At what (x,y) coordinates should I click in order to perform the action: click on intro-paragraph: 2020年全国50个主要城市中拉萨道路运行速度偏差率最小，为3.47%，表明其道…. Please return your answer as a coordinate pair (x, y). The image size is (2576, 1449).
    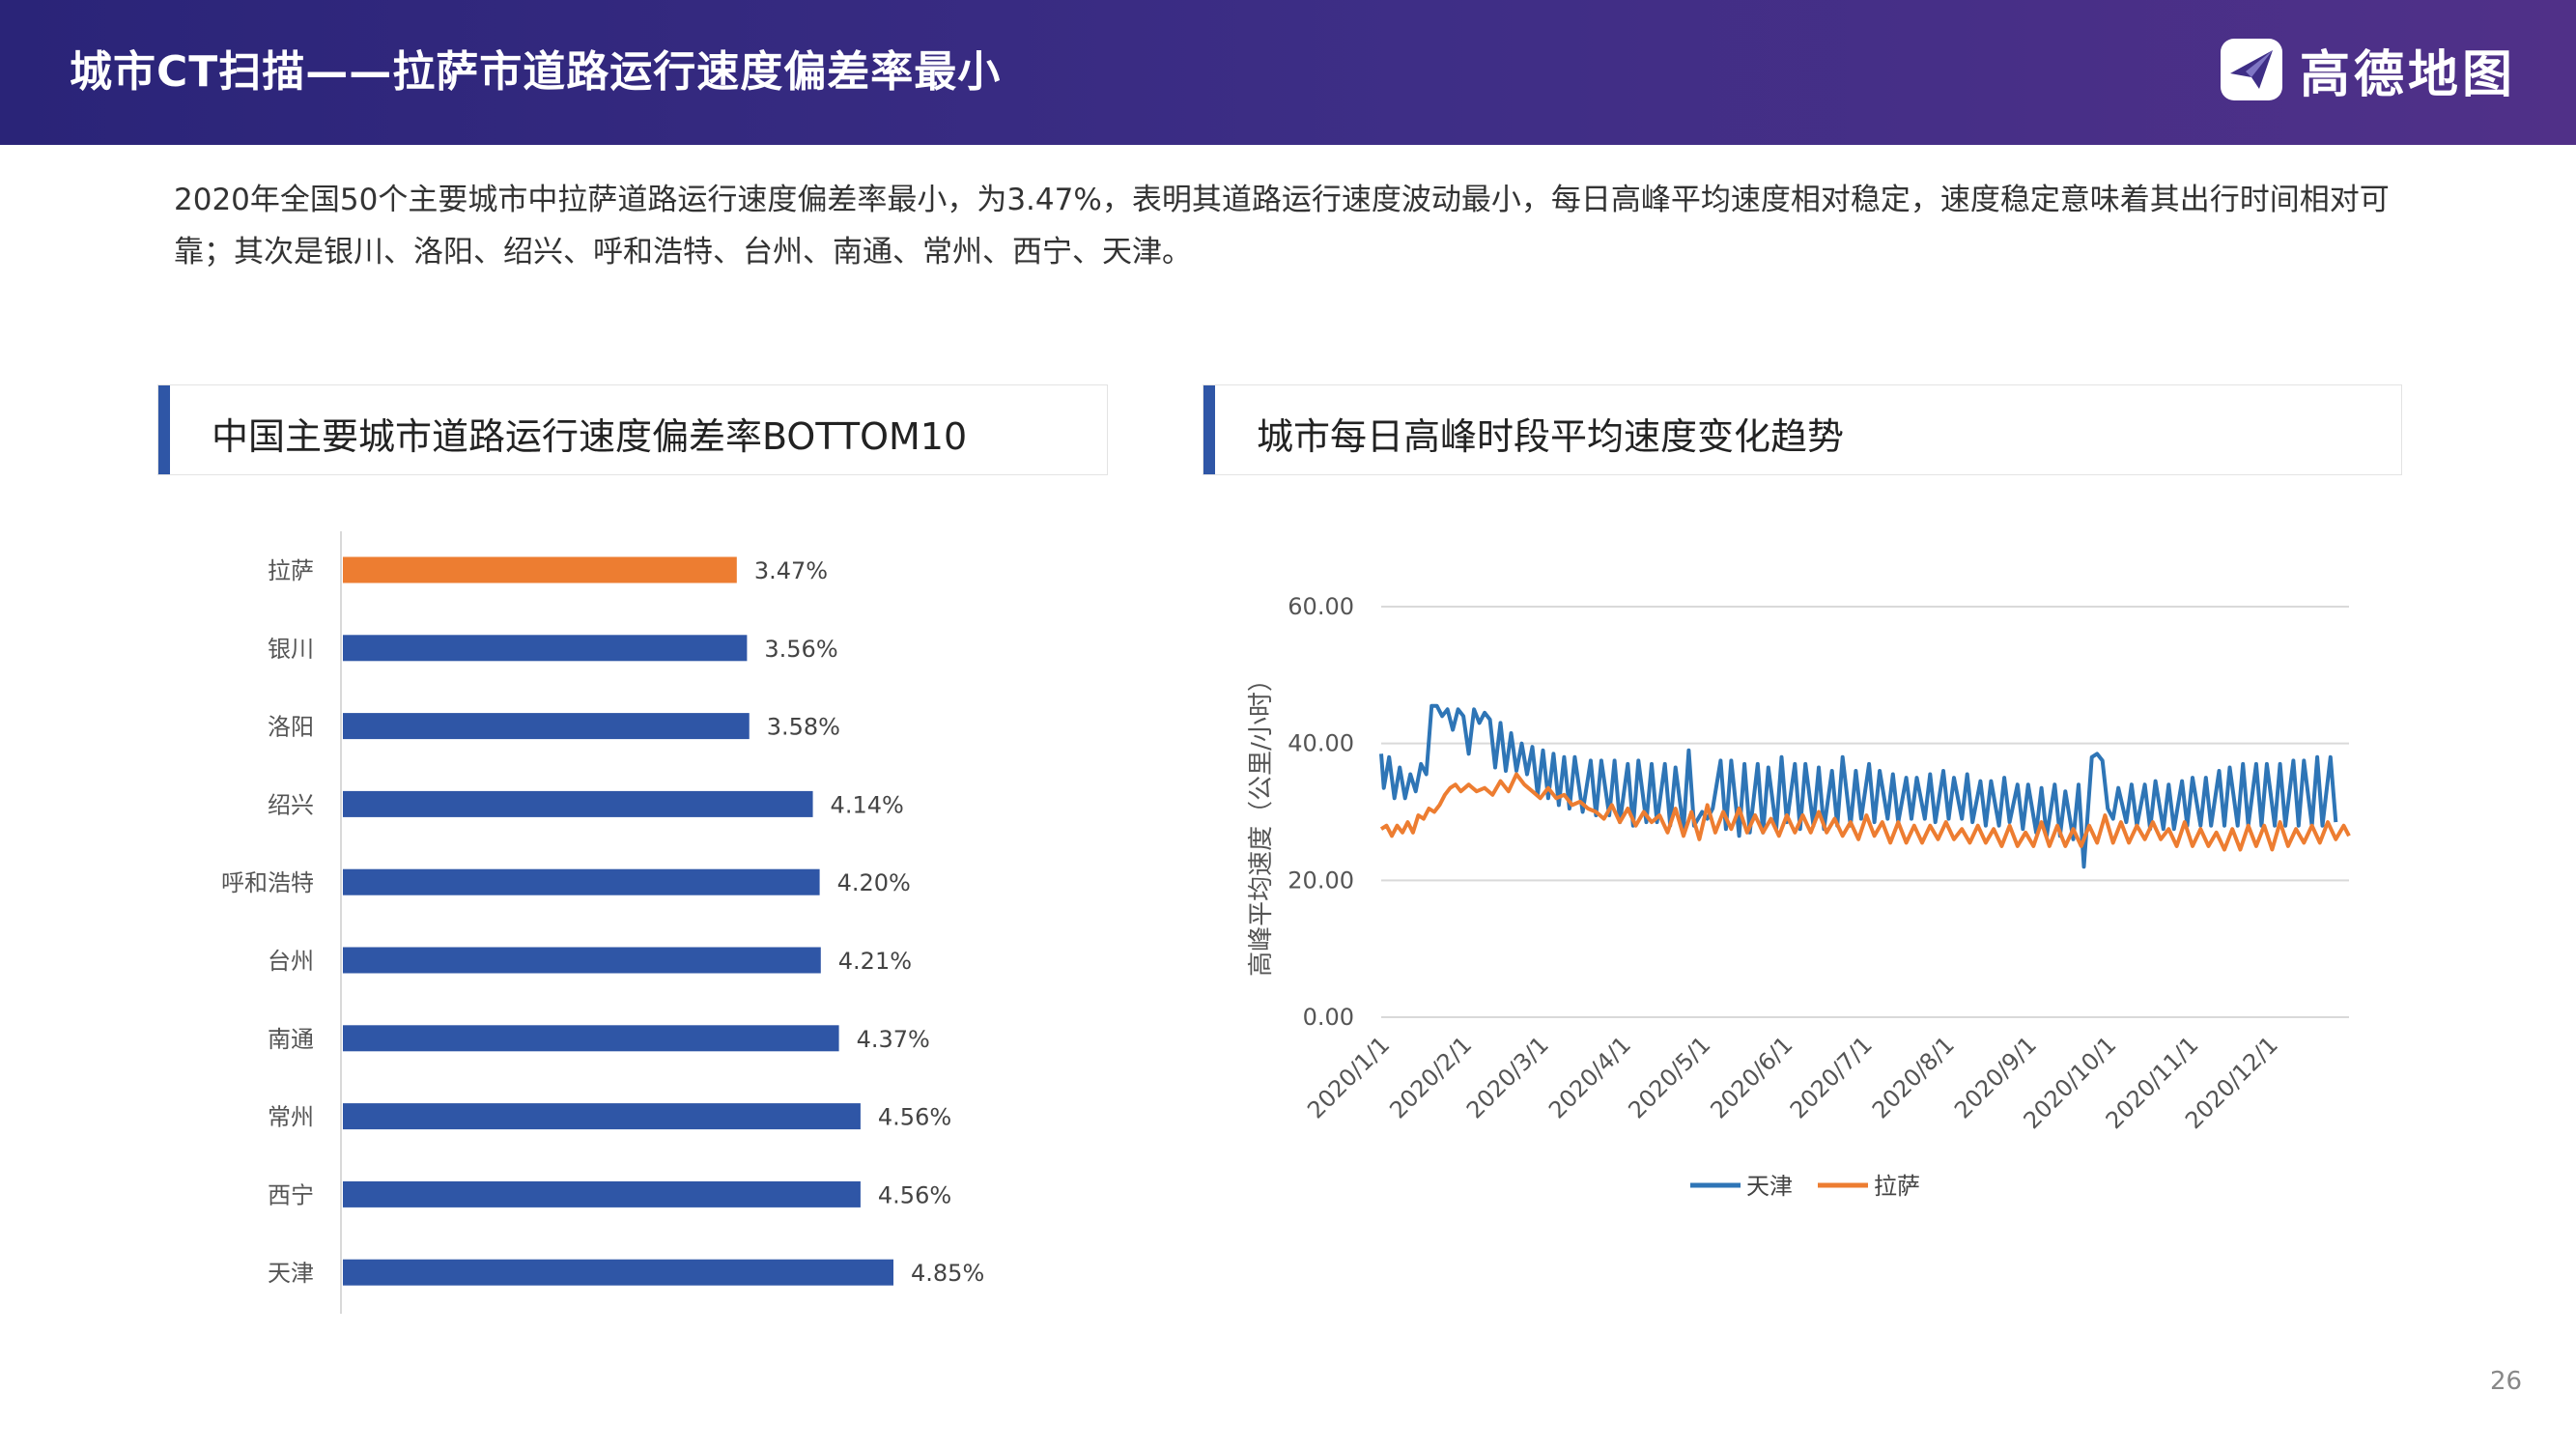
    Looking at the image, I should click on (1282, 226).